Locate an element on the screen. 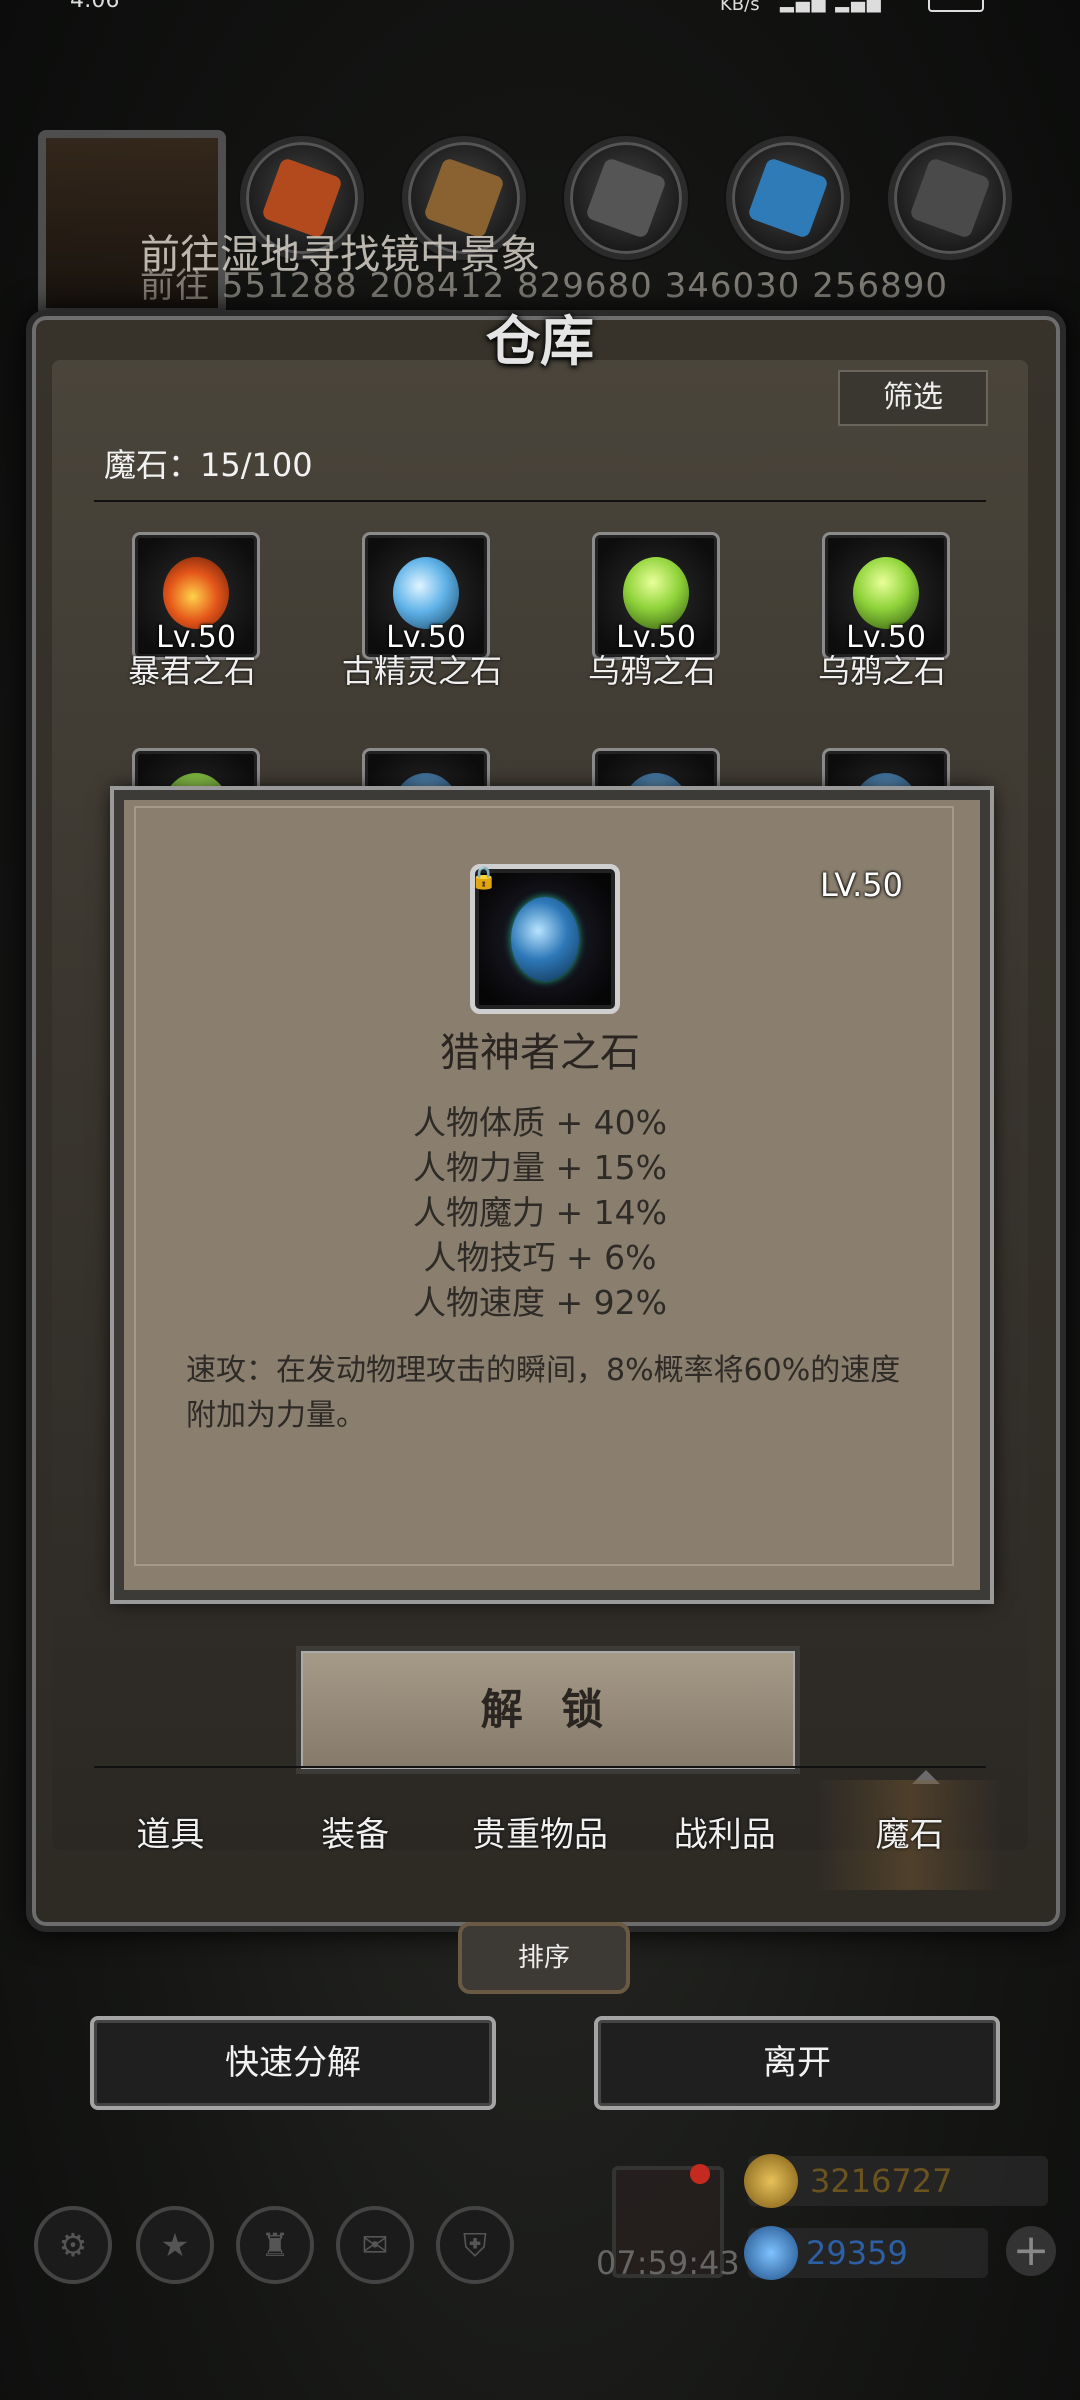 The height and width of the screenshot is (2400, 1080). iron-icon is located at coordinates (626, 198).